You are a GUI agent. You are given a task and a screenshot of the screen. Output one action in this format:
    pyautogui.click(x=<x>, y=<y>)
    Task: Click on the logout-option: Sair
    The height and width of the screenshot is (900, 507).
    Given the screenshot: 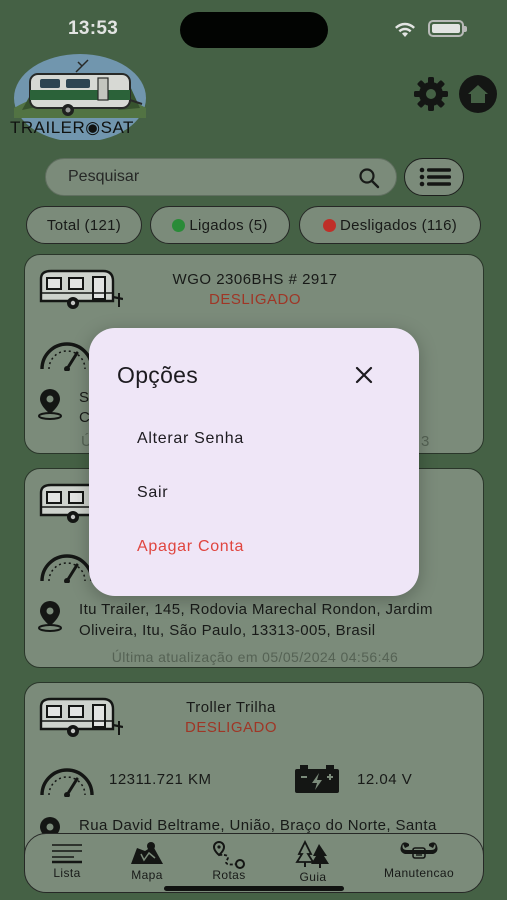 What is the action you would take?
    pyautogui.click(x=152, y=493)
    